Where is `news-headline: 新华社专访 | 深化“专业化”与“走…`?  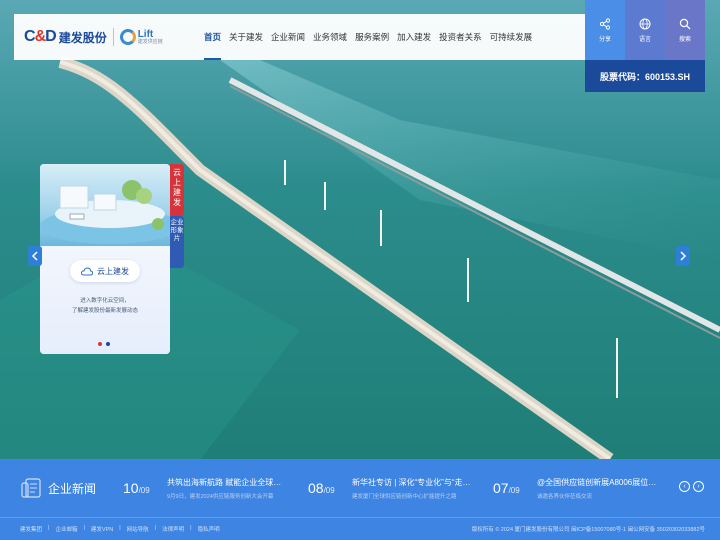 news-headline: 新华社专访 | 深化“专业化”与“走… is located at coordinates (411, 482).